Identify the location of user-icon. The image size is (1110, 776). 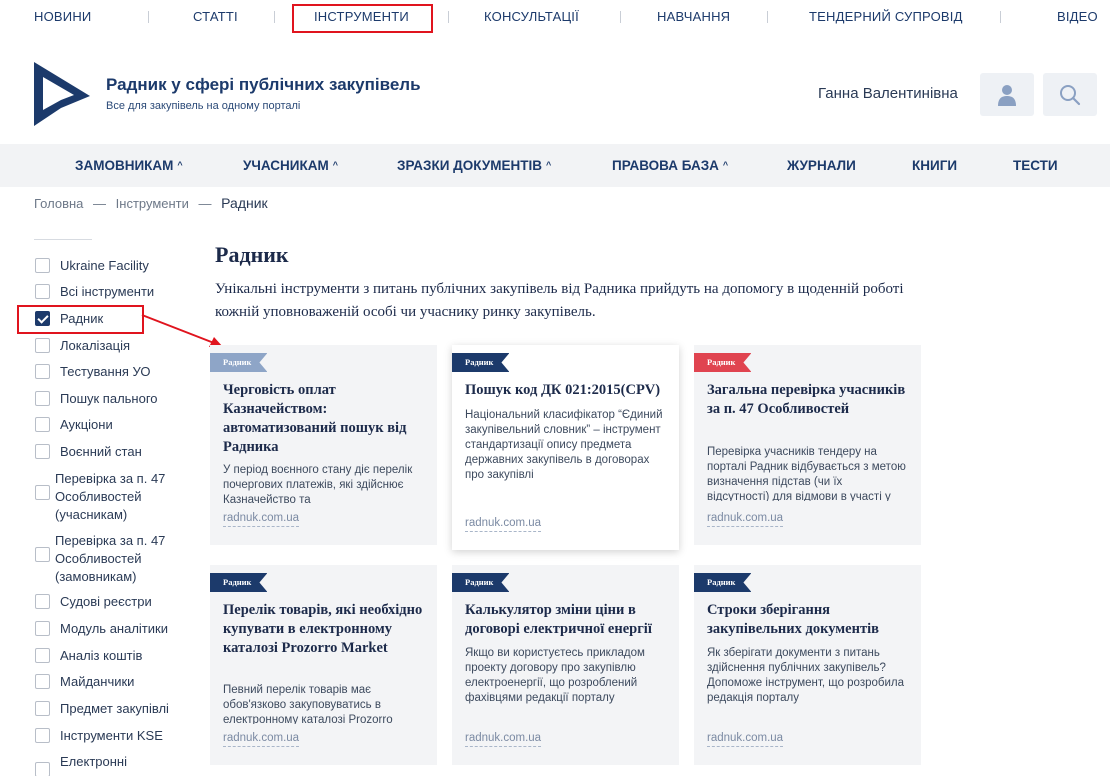
(1007, 95).